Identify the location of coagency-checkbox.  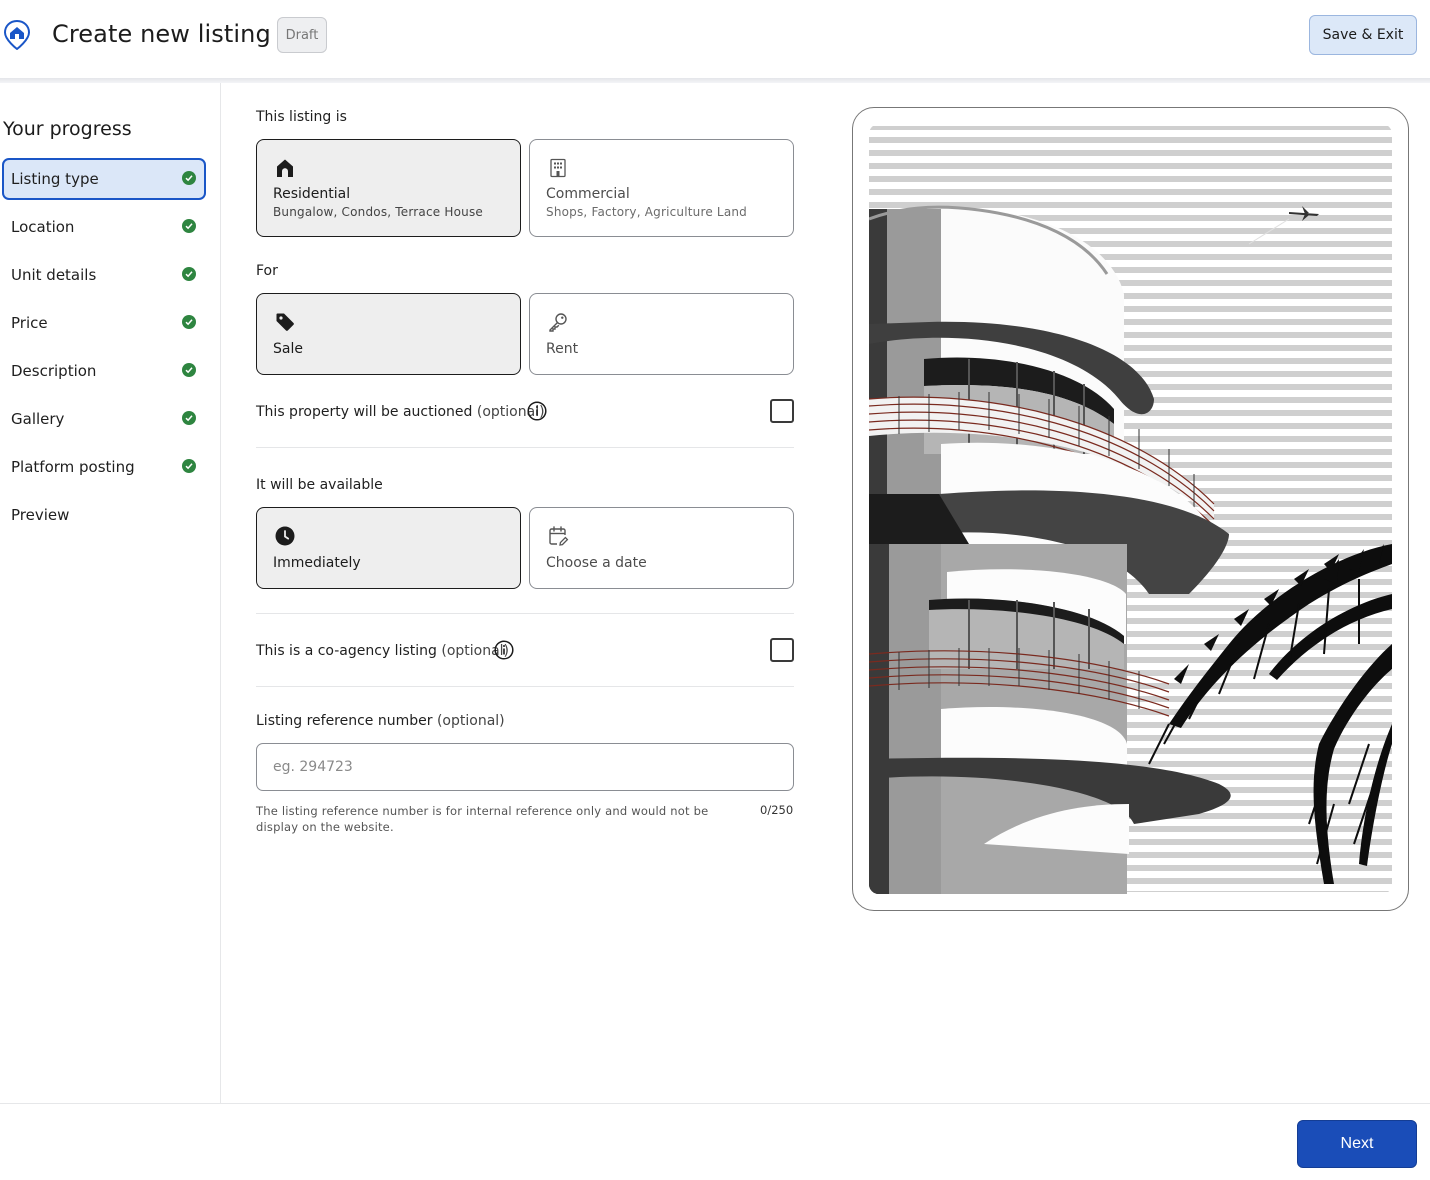
(782, 650).